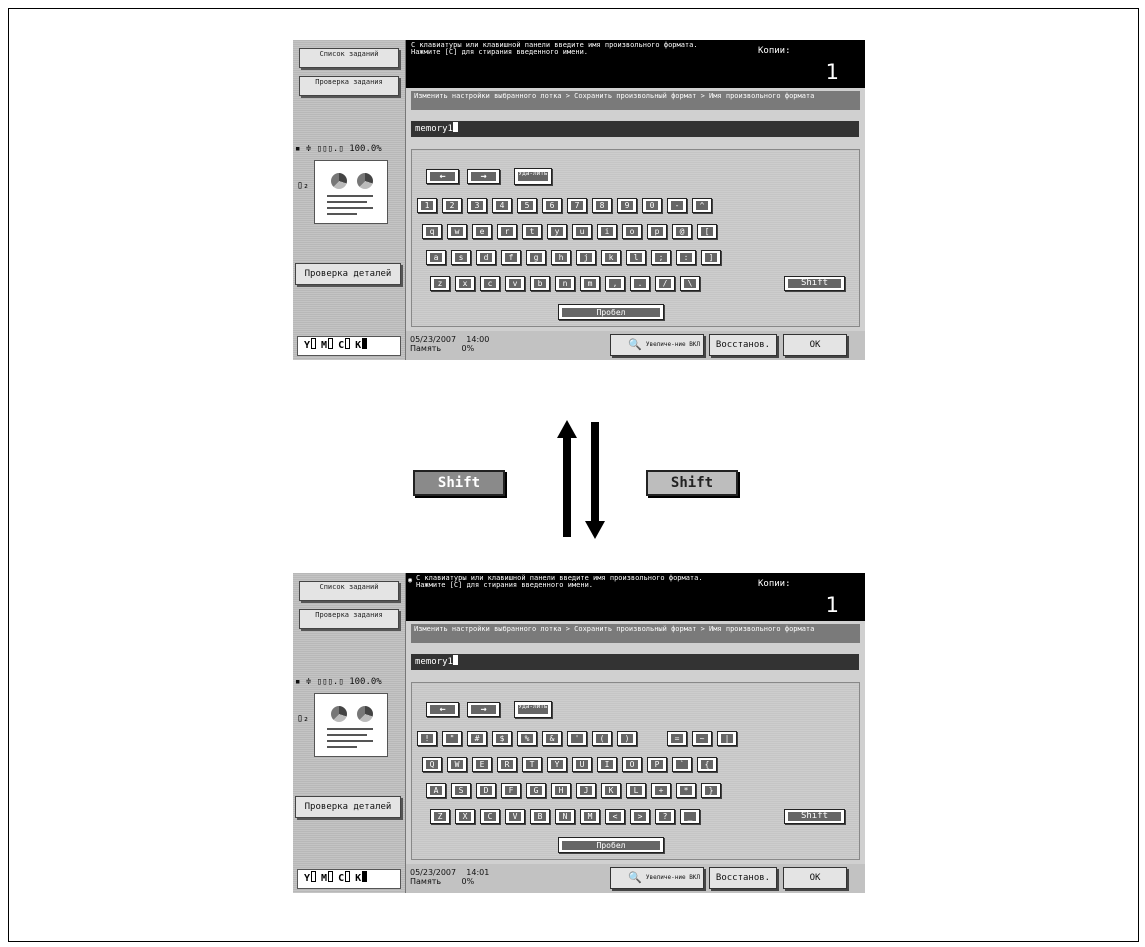 The width and height of the screenshot is (1145, 947). Describe the element at coordinates (457, 231) in the screenshot. I see `key: w` at that location.